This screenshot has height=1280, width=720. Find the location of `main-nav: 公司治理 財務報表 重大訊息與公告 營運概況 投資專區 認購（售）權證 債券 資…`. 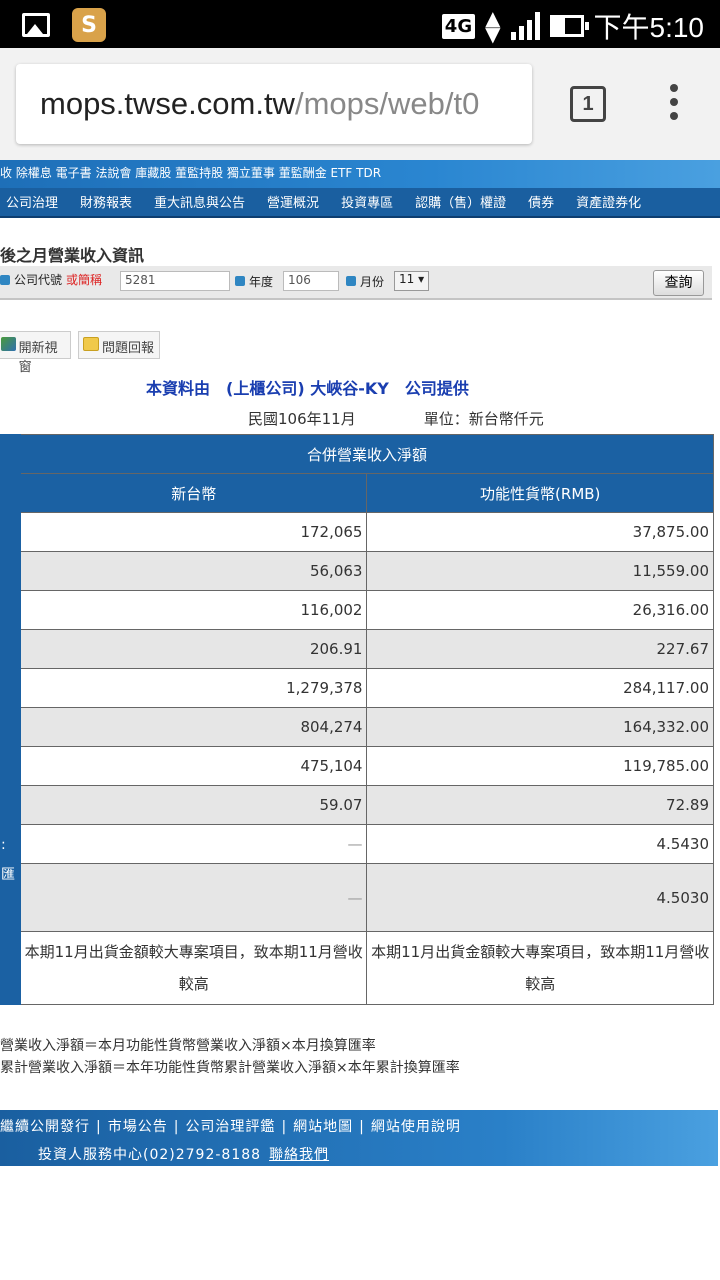

main-nav: 公司治理 財務報表 重大訊息與公告 營運概況 投資專區 認購（售）權證 債券 資… is located at coordinates (360, 203).